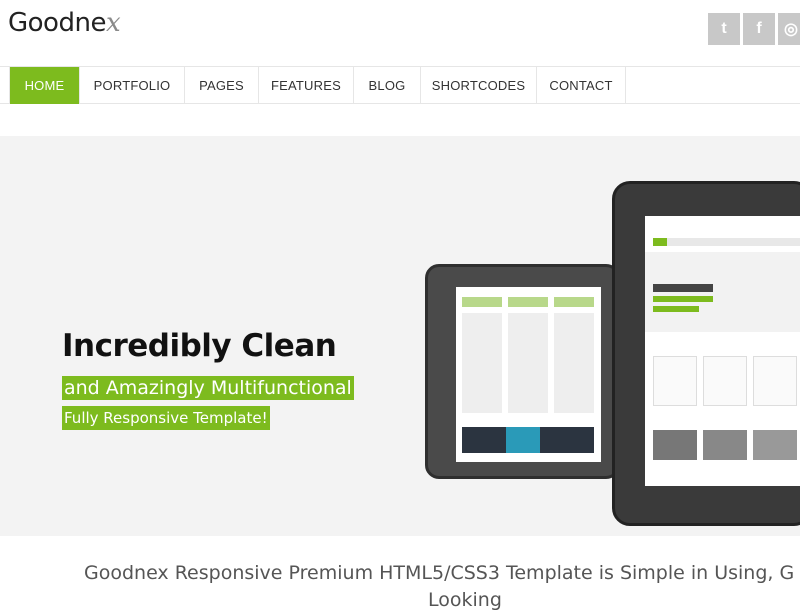  I want to click on nav-item-features: FEATURES, so click(306, 85).